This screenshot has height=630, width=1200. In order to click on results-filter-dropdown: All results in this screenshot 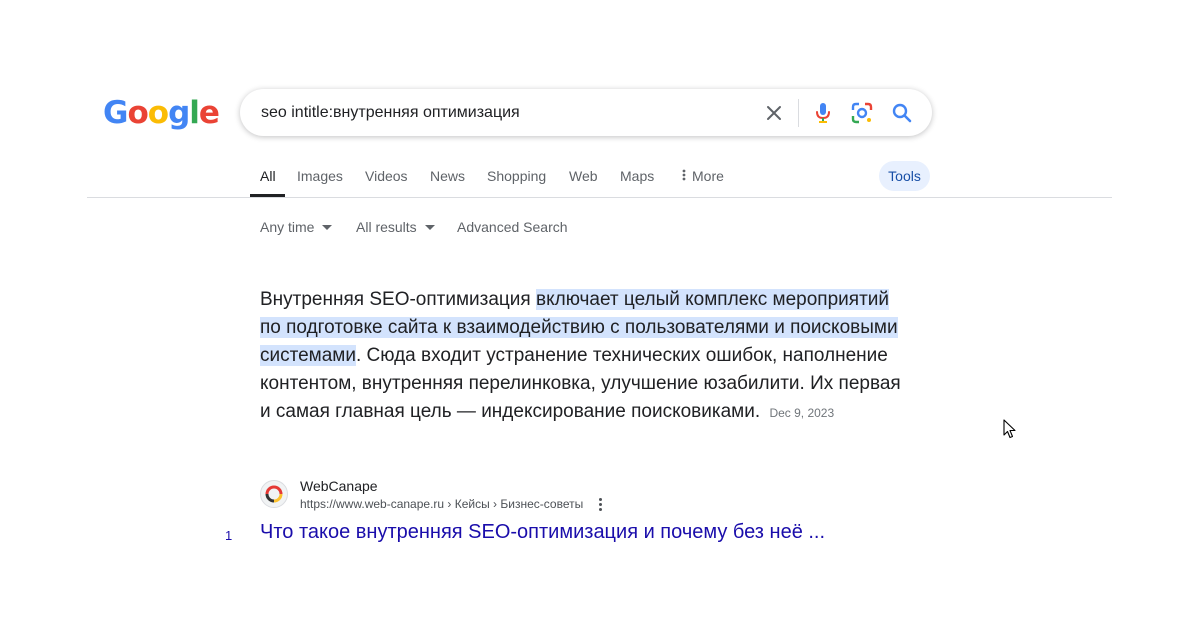, I will do `click(395, 227)`.